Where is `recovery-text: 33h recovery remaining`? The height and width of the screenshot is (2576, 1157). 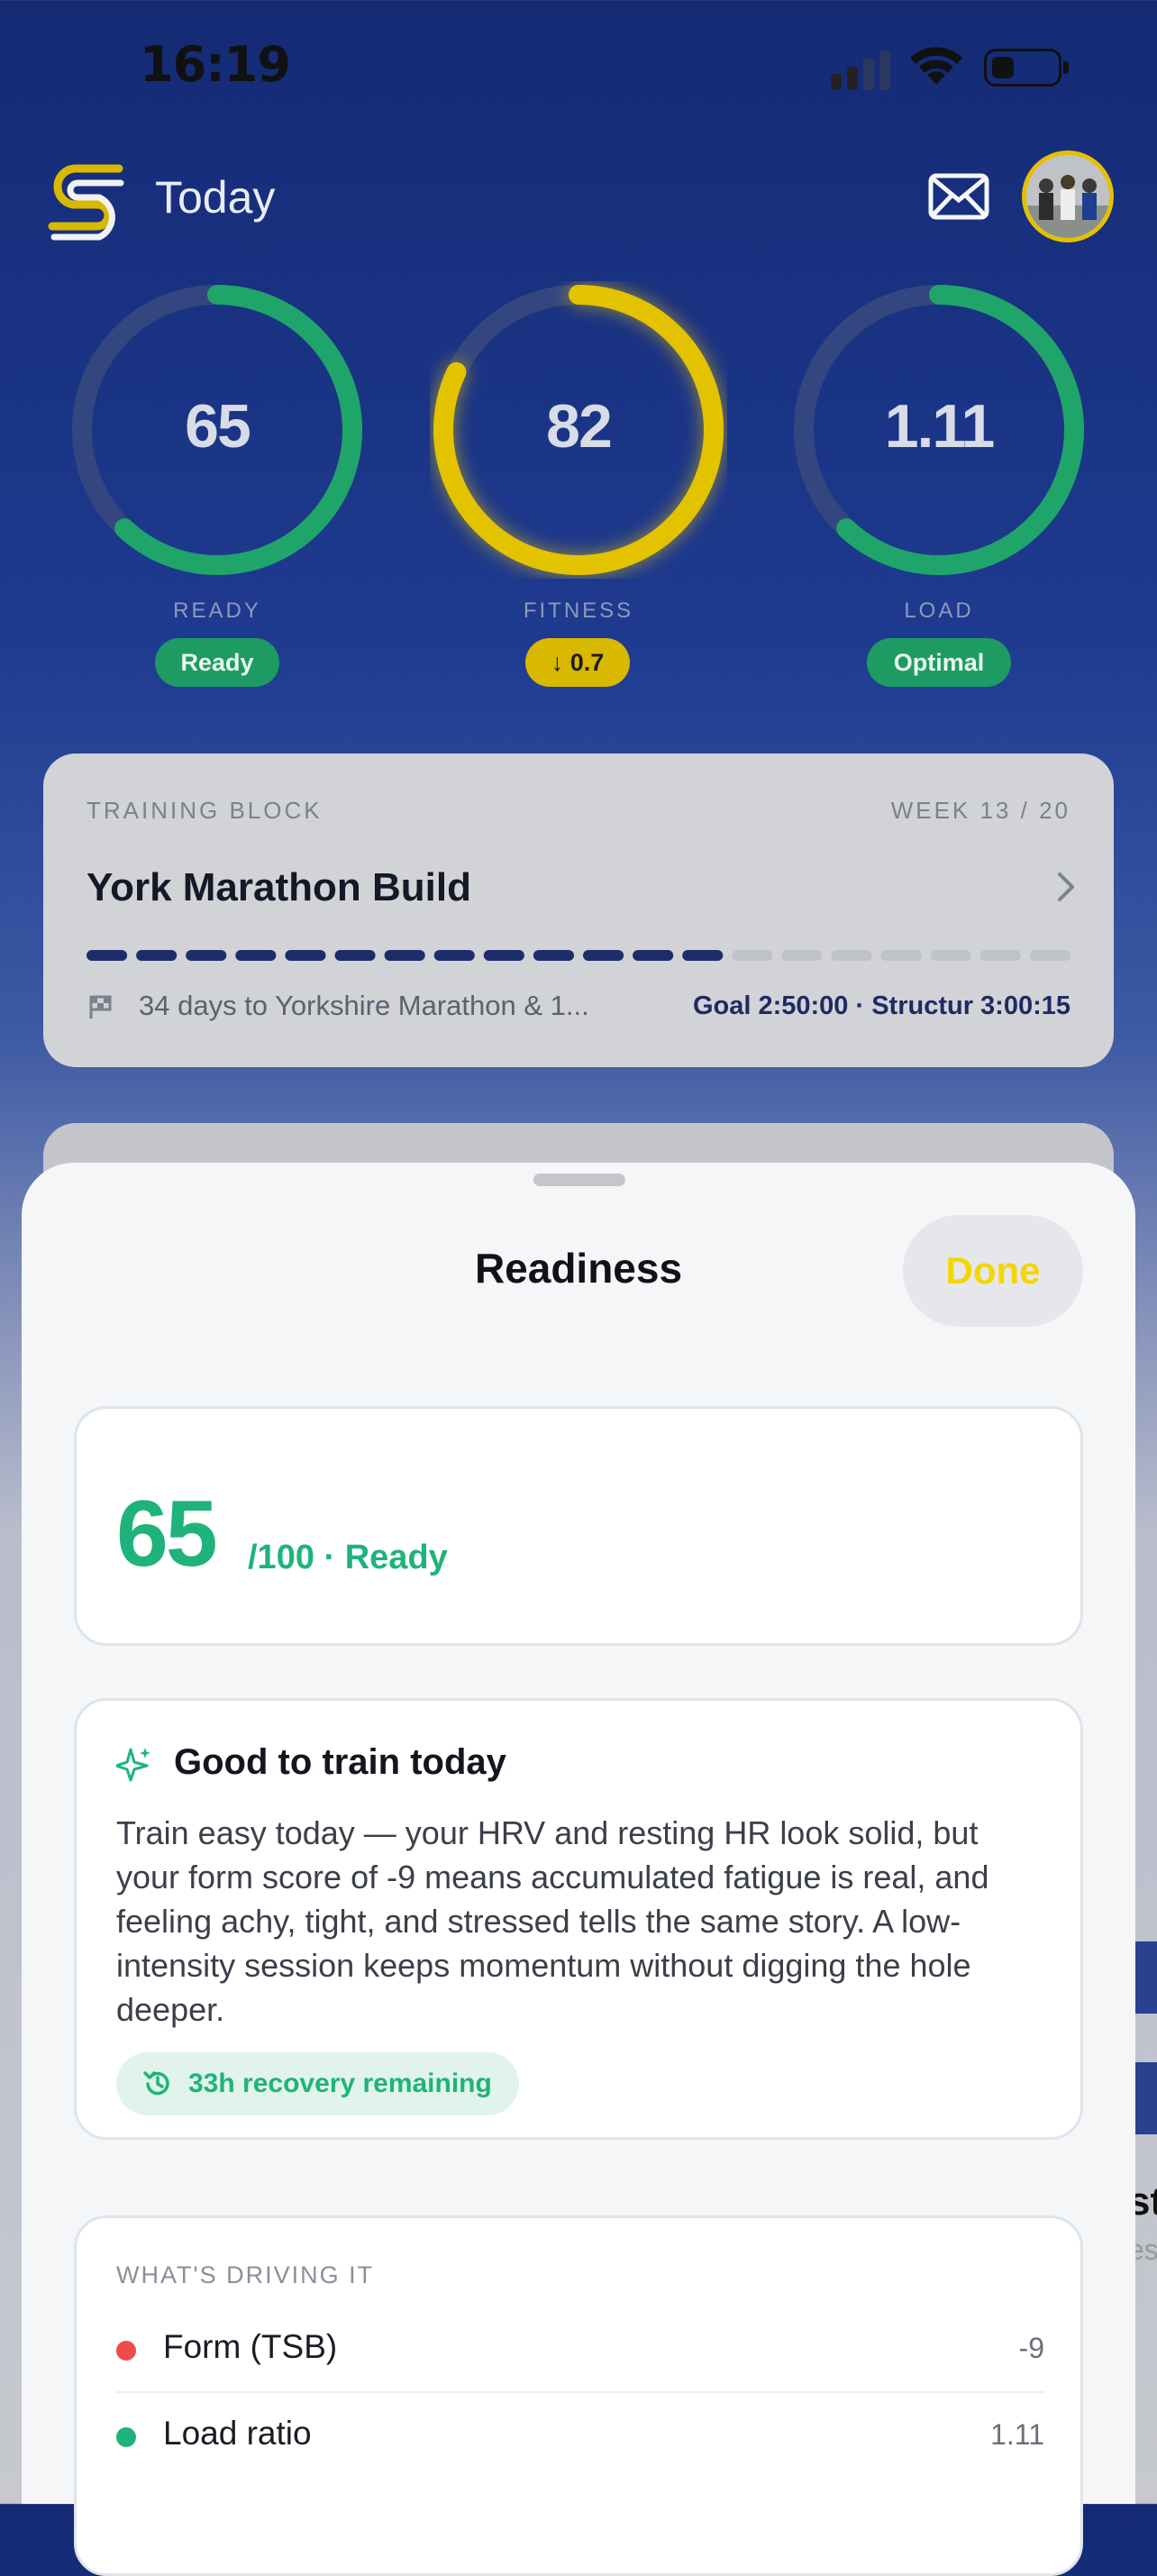
recovery-text: 33h recovery remaining is located at coordinates (340, 2083).